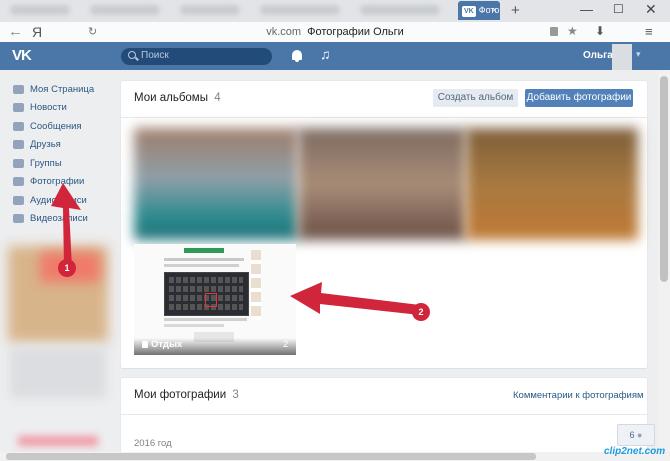 The height and width of the screenshot is (461, 670). I want to click on annotation-badge-1: 1, so click(67, 268).